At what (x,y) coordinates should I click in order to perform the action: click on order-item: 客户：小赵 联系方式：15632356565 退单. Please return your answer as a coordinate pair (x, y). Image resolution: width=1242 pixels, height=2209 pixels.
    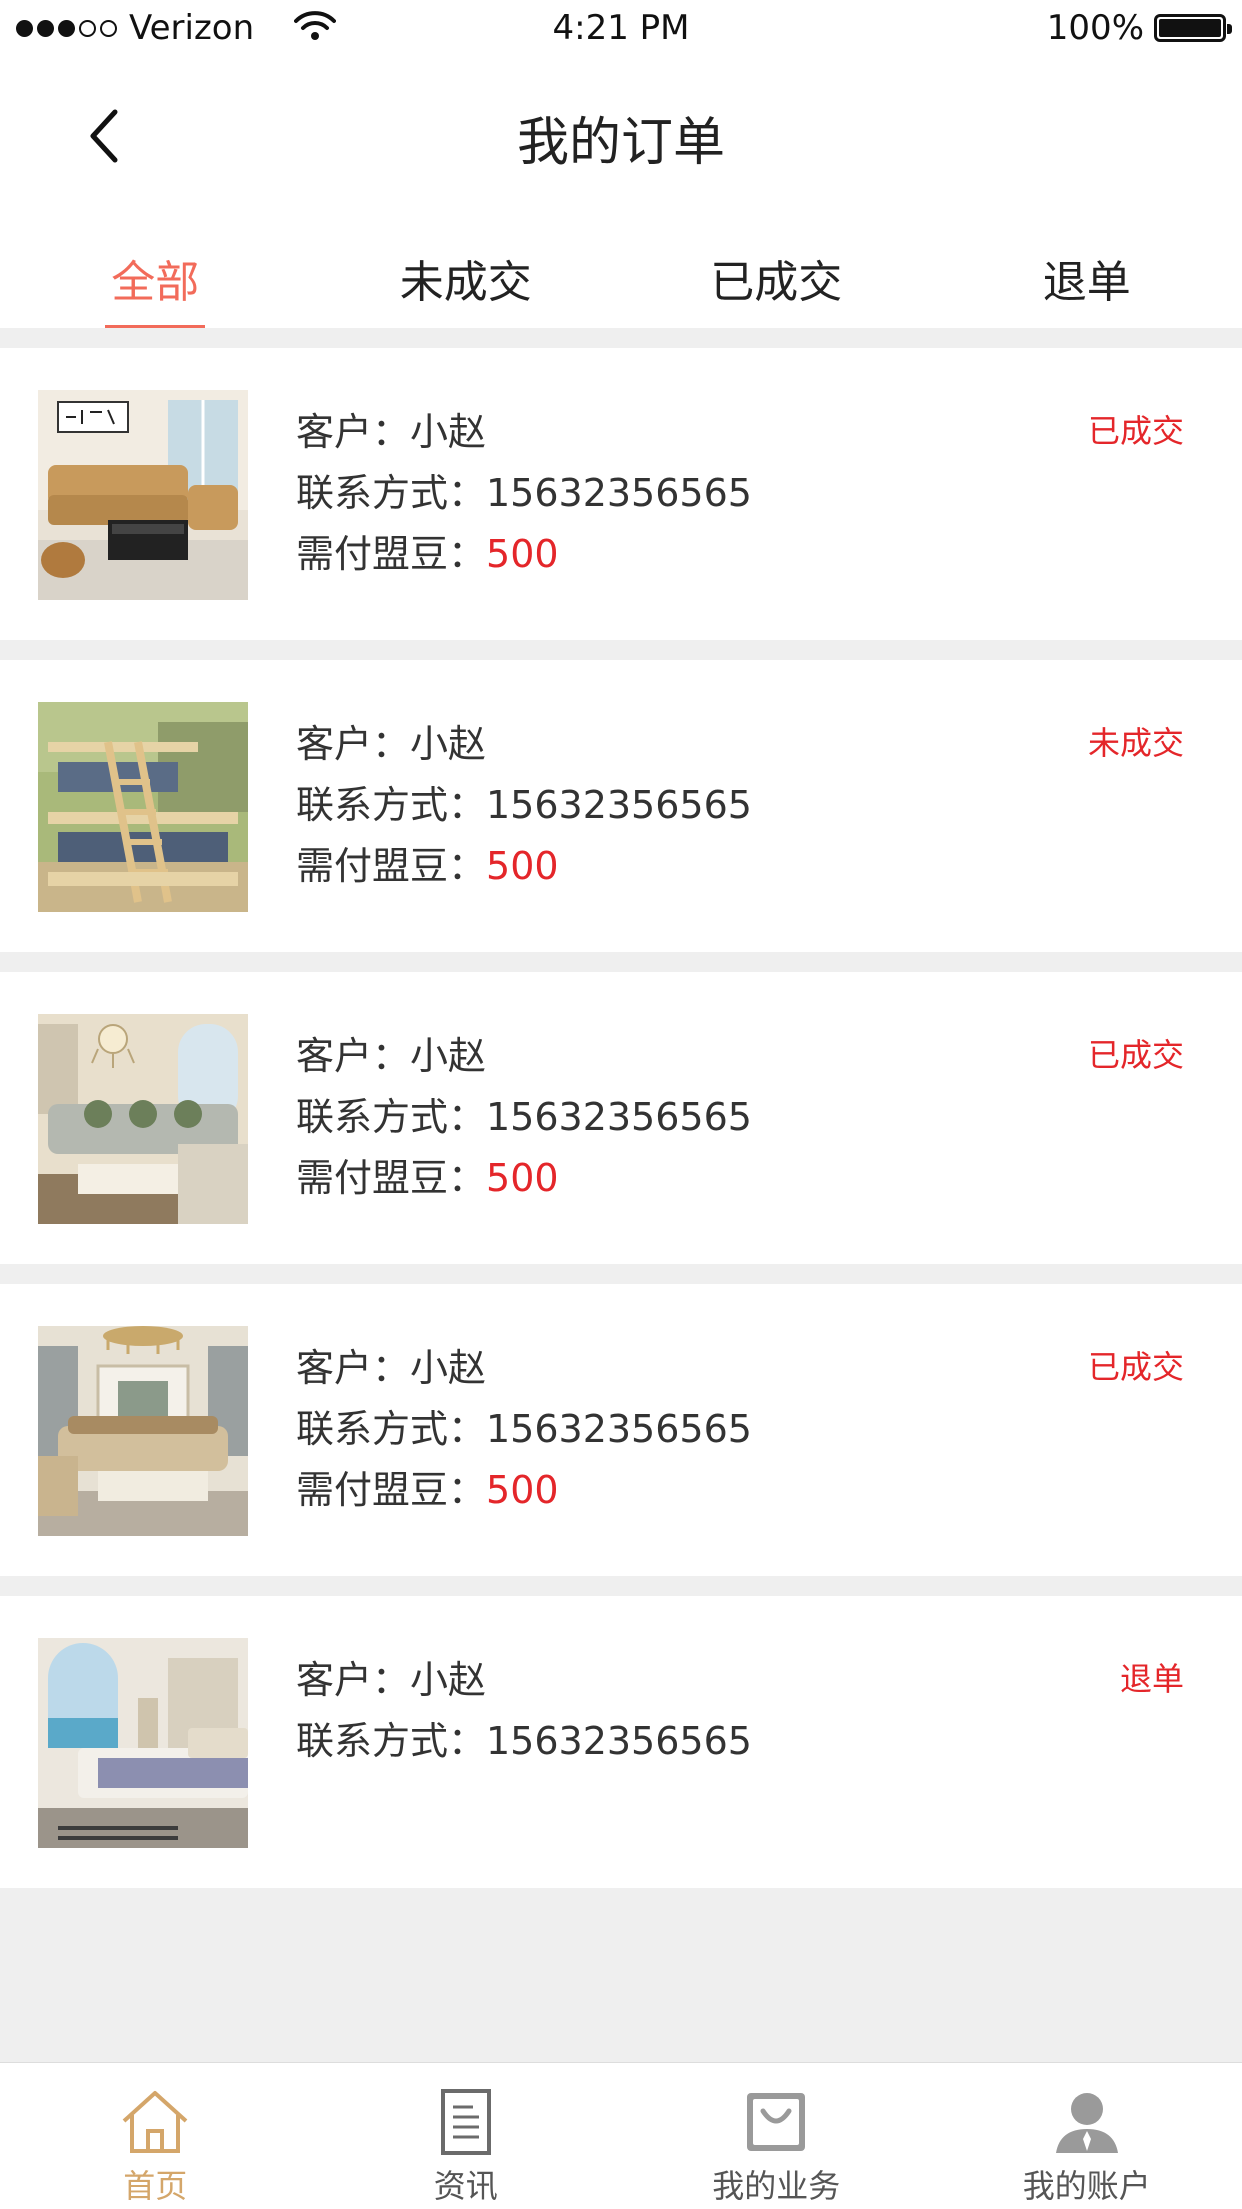
    Looking at the image, I should click on (621, 1742).